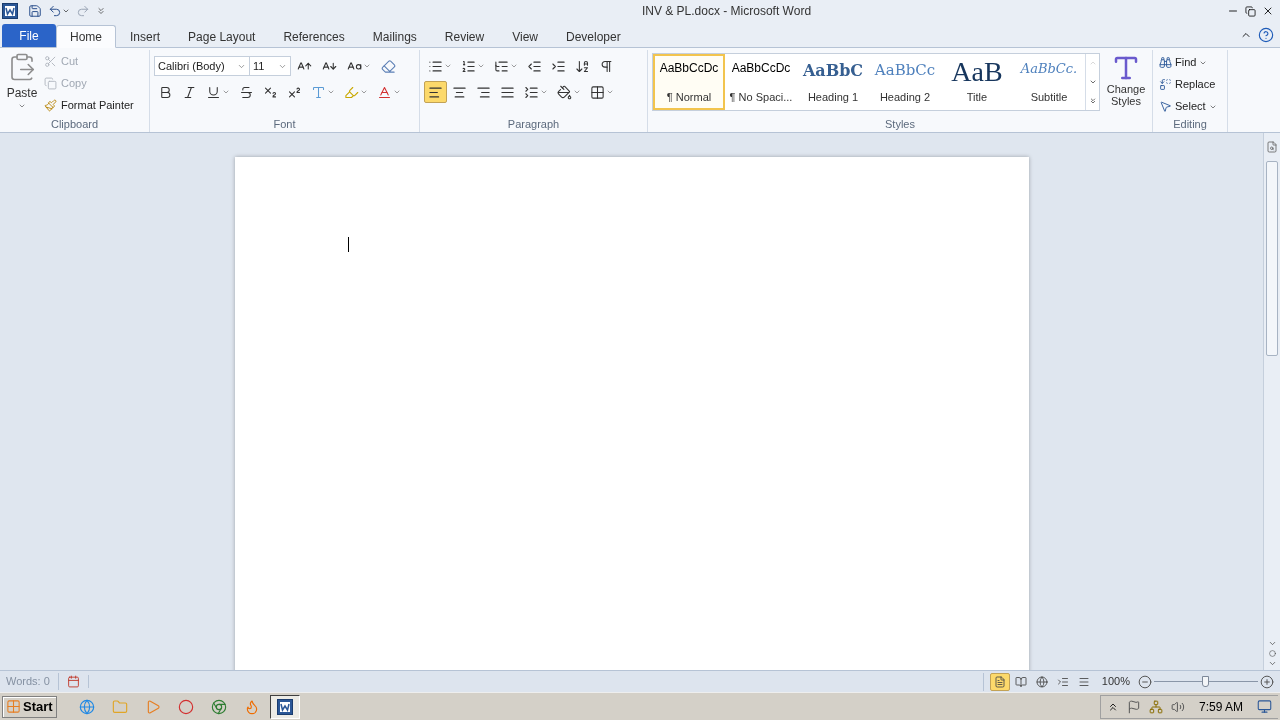 Image resolution: width=1280 pixels, height=720 pixels. I want to click on ribbon-tab: Home, so click(86, 36).